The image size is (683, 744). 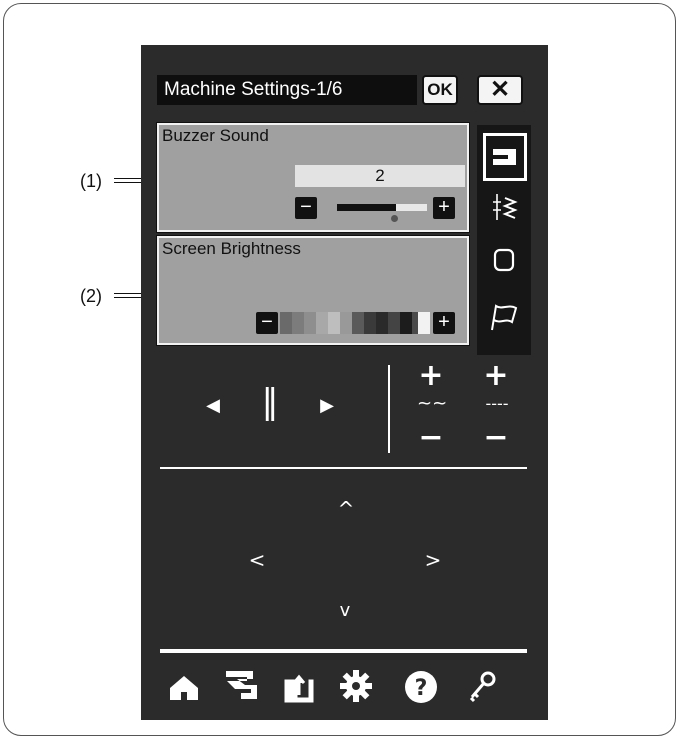 I want to click on brightness-gradient-bar, so click(x=355, y=323).